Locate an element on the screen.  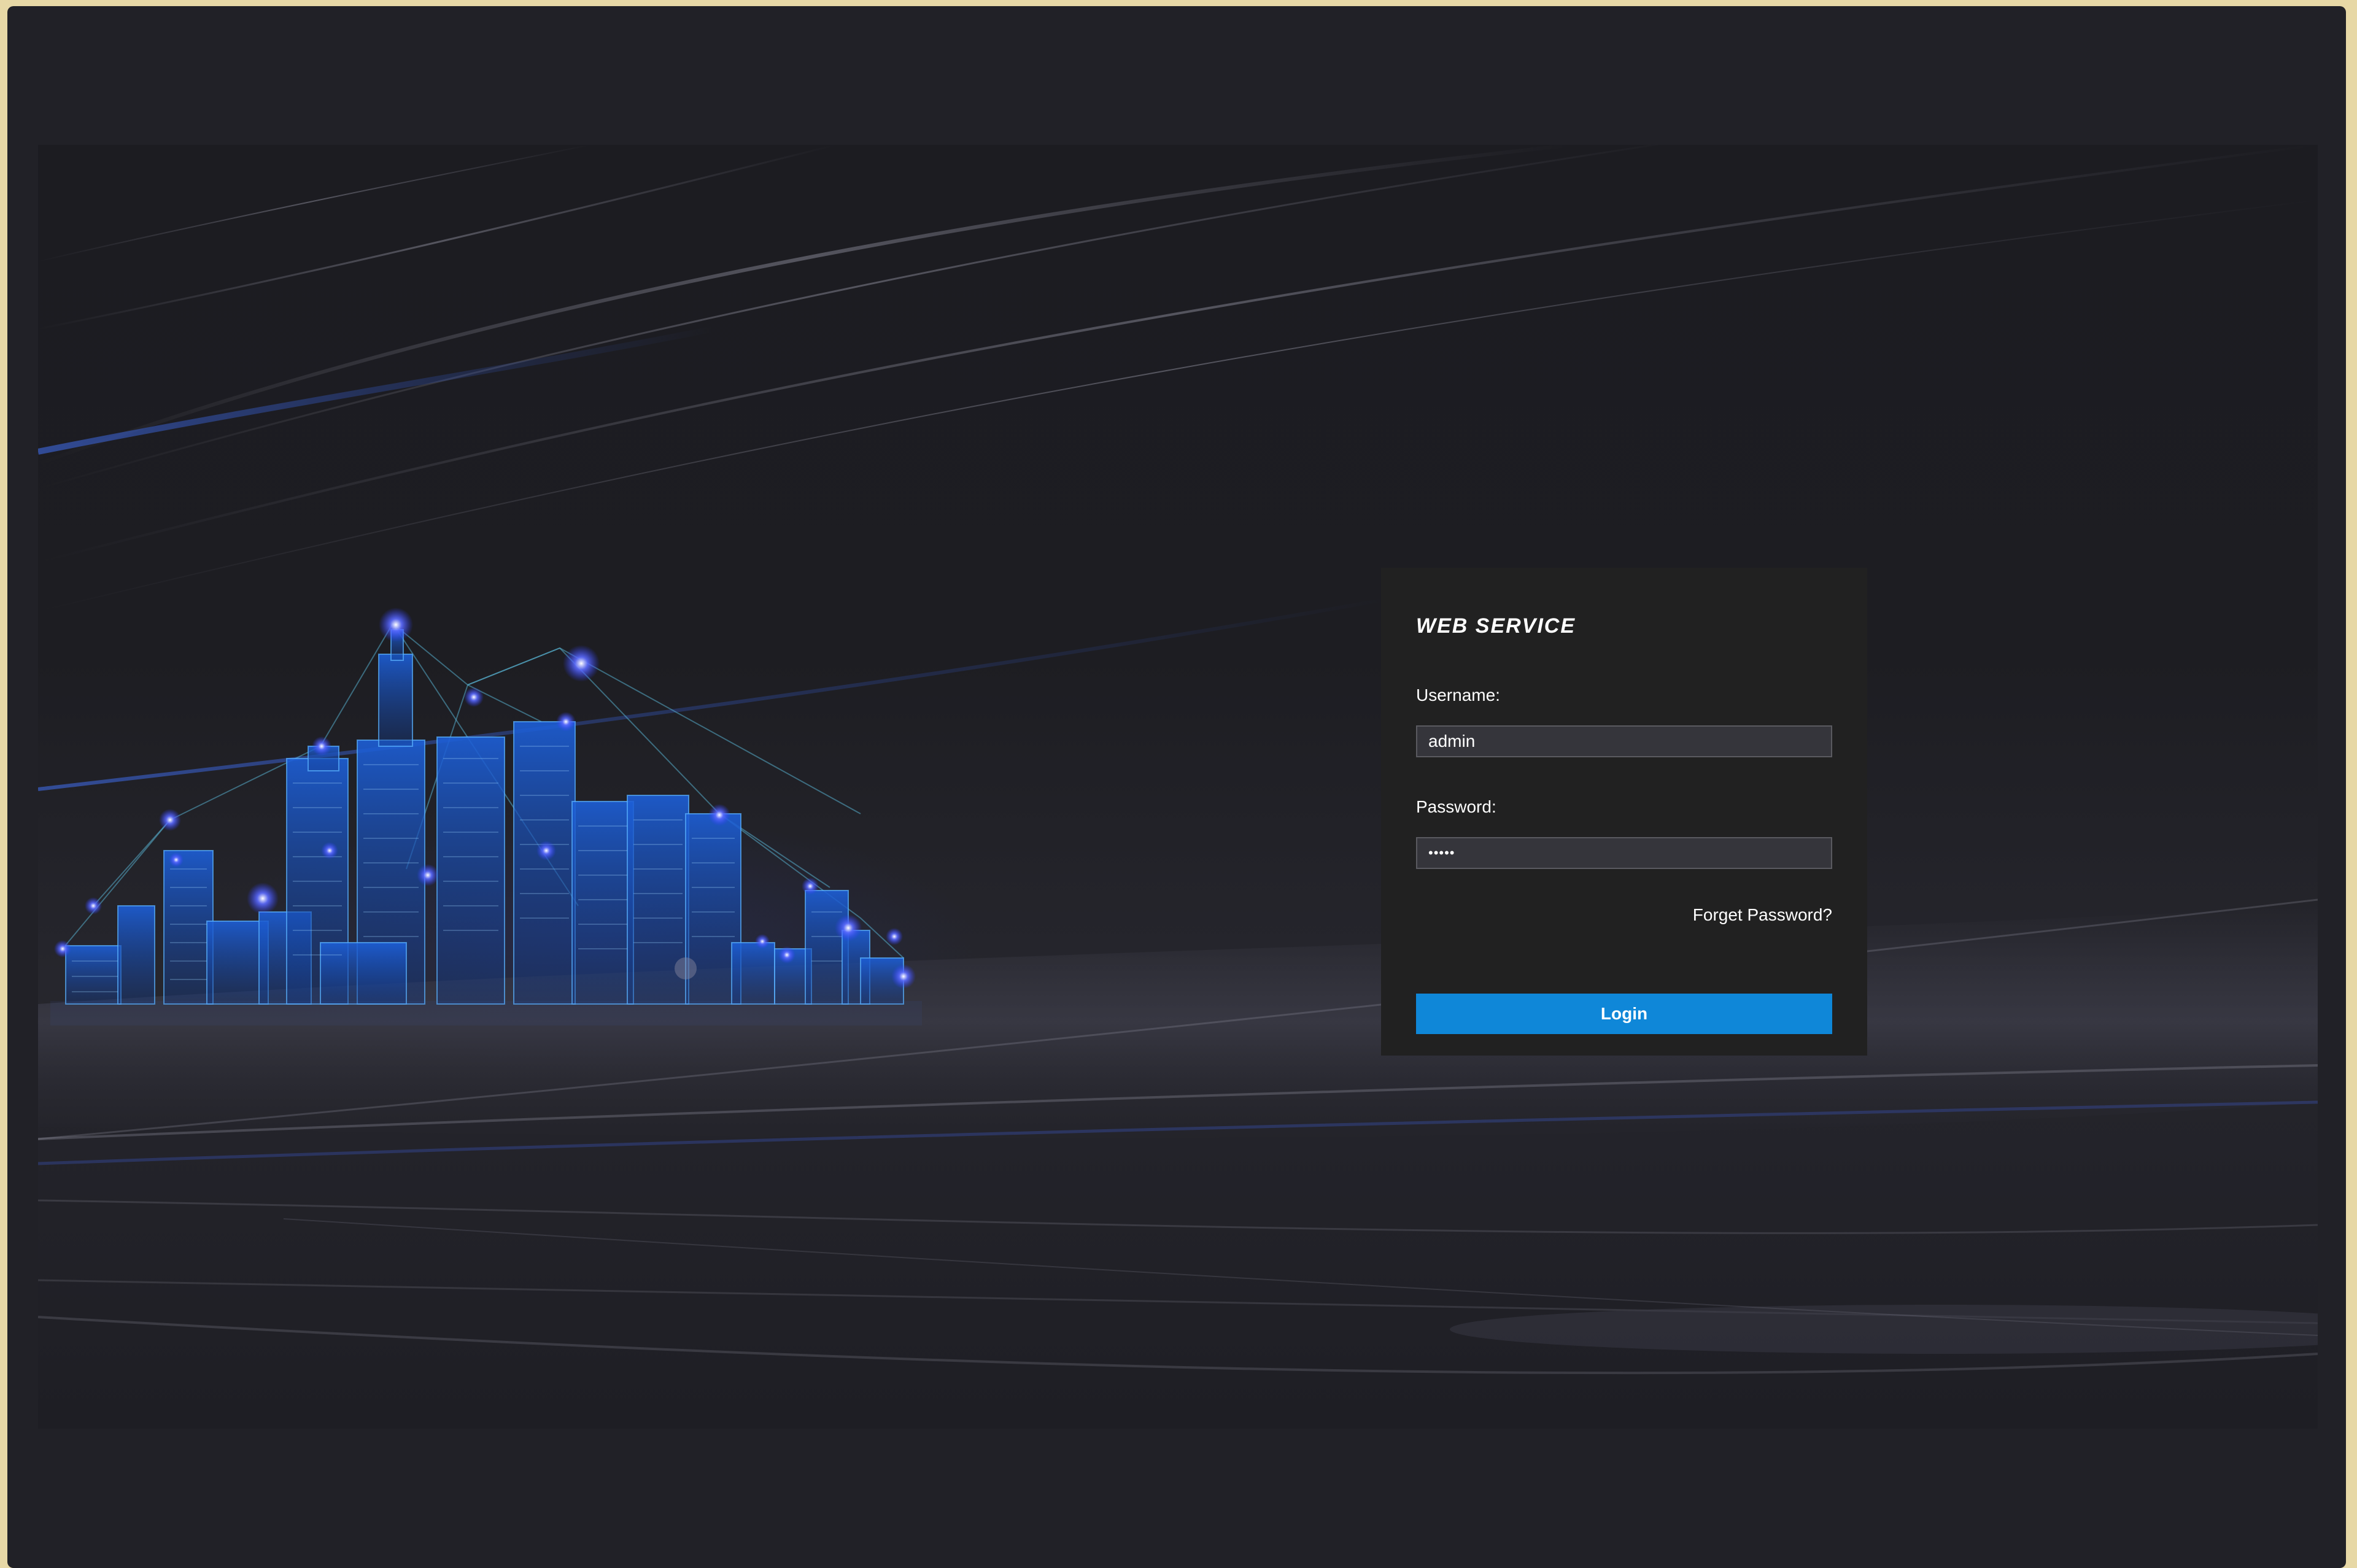
login-button: Login is located at coordinates (1624, 1014).